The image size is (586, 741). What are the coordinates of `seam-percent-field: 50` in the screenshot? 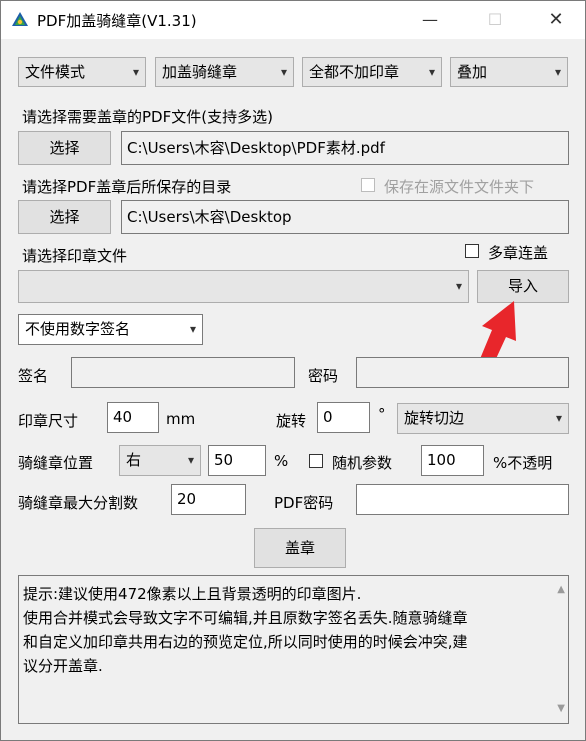 It's located at (237, 460).